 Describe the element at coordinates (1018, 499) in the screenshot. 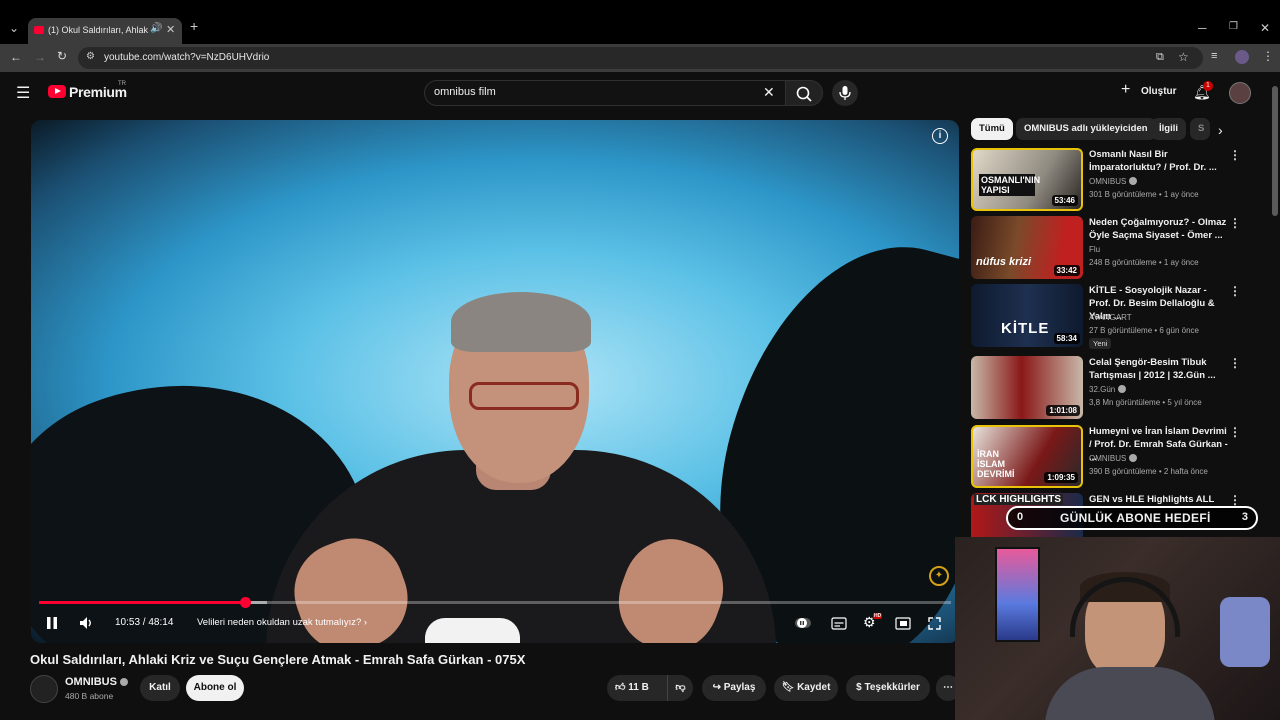

I see `thumbnail-text: LCK HIGHLIGHTS` at that location.